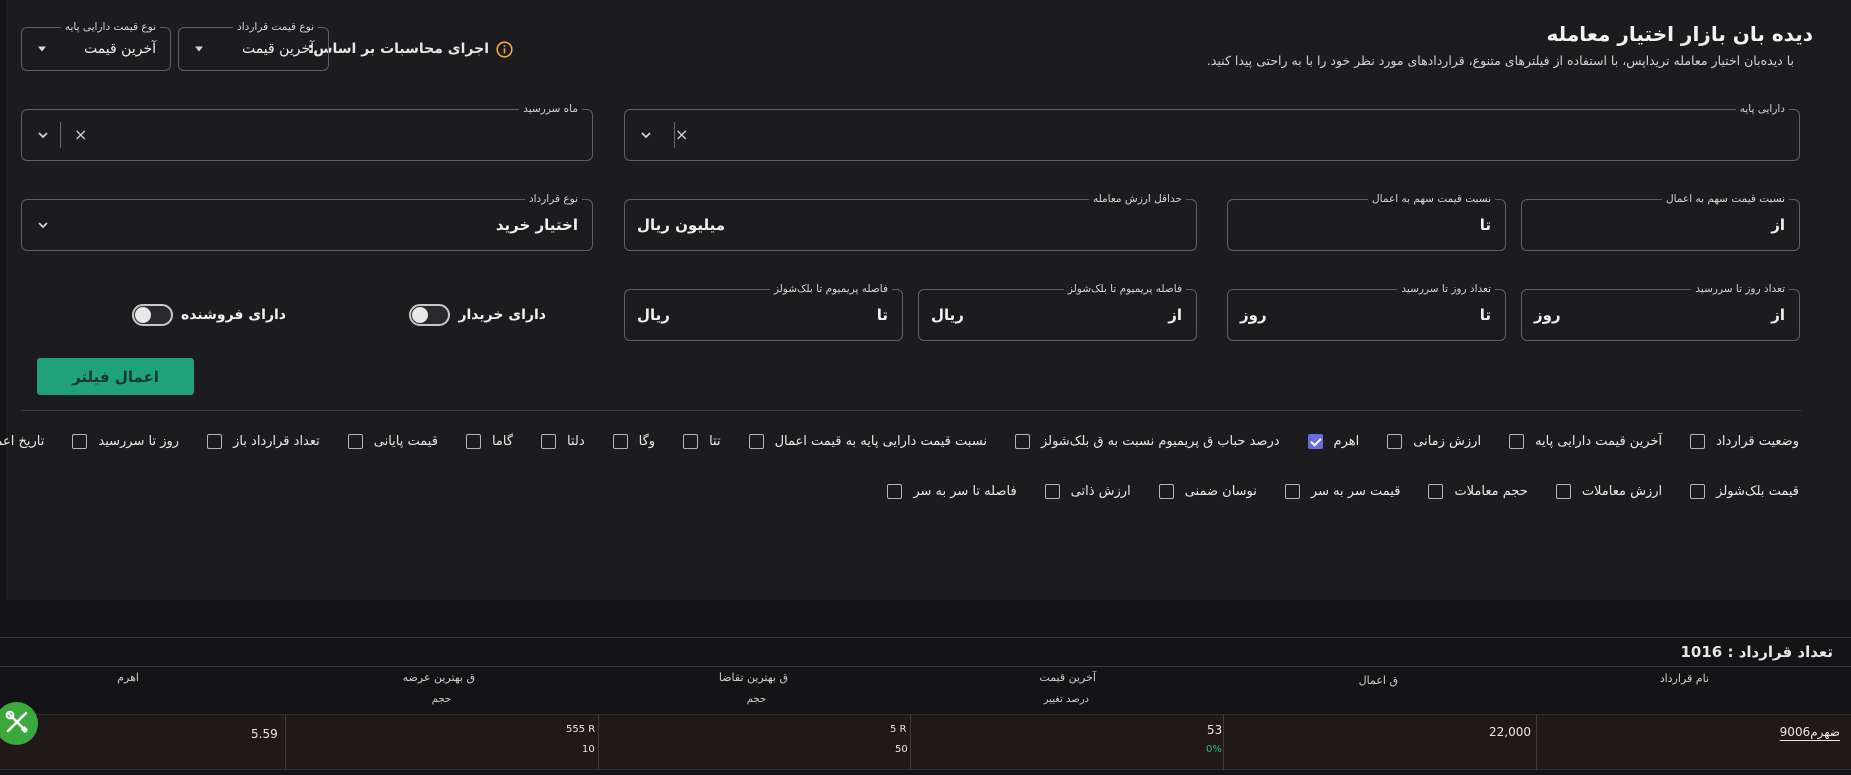  Describe the element at coordinates (1087, 491) in the screenshot. I see `column-option-checkbox: ارزش ذاتی` at that location.